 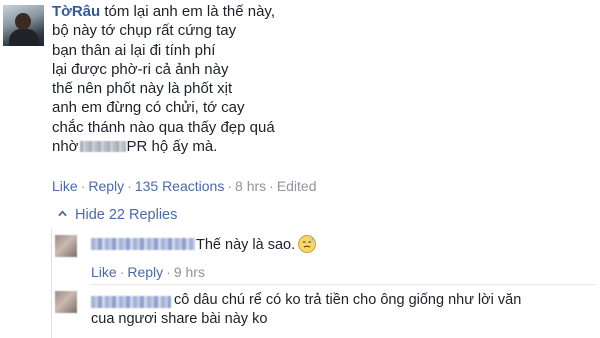 What do you see at coordinates (246, 245) in the screenshot?
I see `reply-text-content: Thế này là sao.` at bounding box center [246, 245].